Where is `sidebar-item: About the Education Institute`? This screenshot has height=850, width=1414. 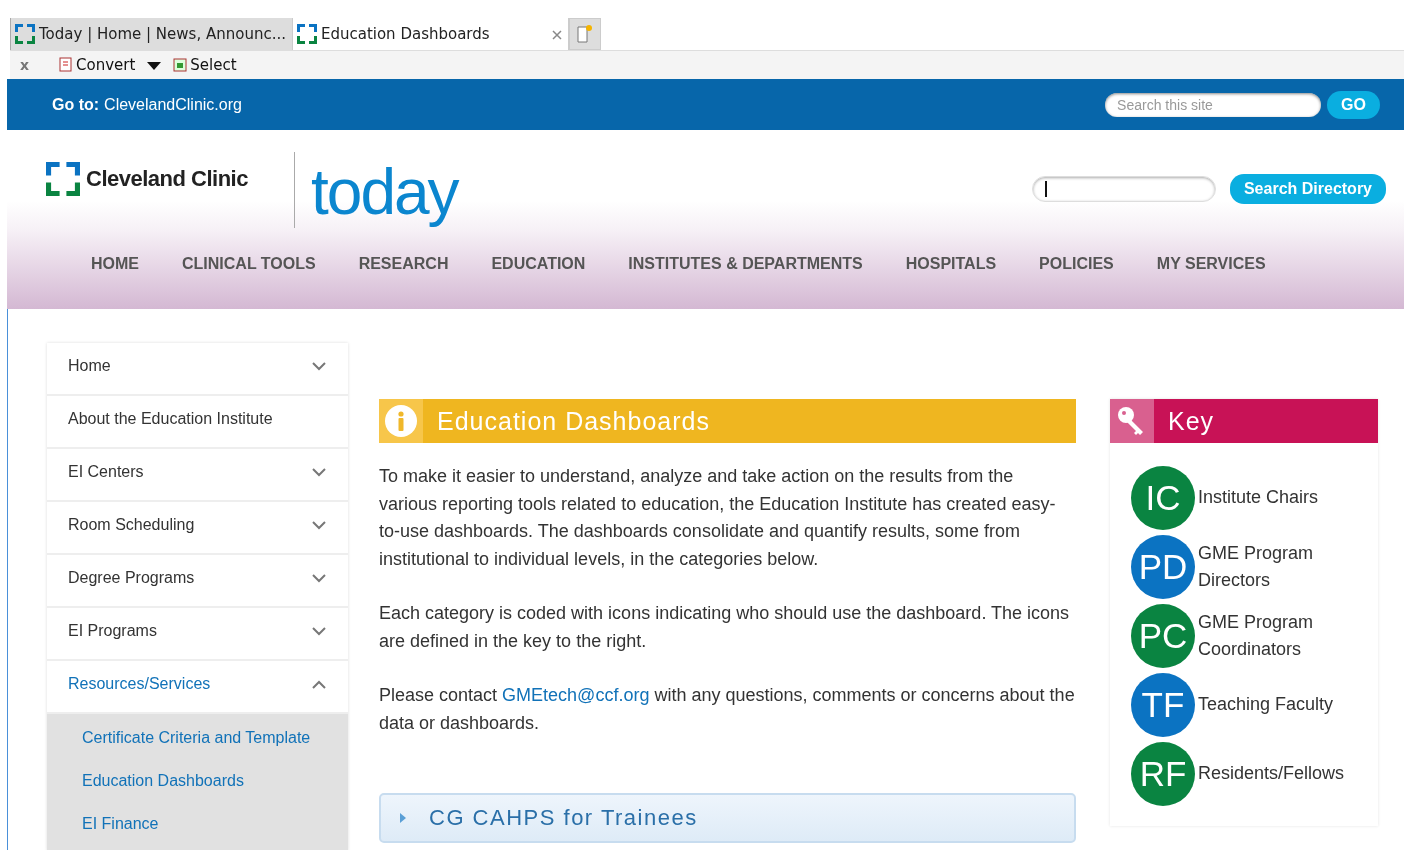
sidebar-item: About the Education Institute is located at coordinates (197, 422).